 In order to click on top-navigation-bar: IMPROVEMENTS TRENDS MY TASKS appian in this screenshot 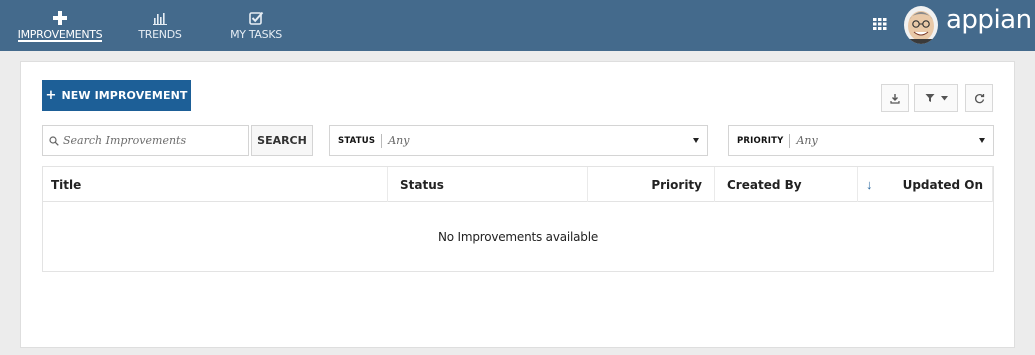, I will do `click(517, 25)`.